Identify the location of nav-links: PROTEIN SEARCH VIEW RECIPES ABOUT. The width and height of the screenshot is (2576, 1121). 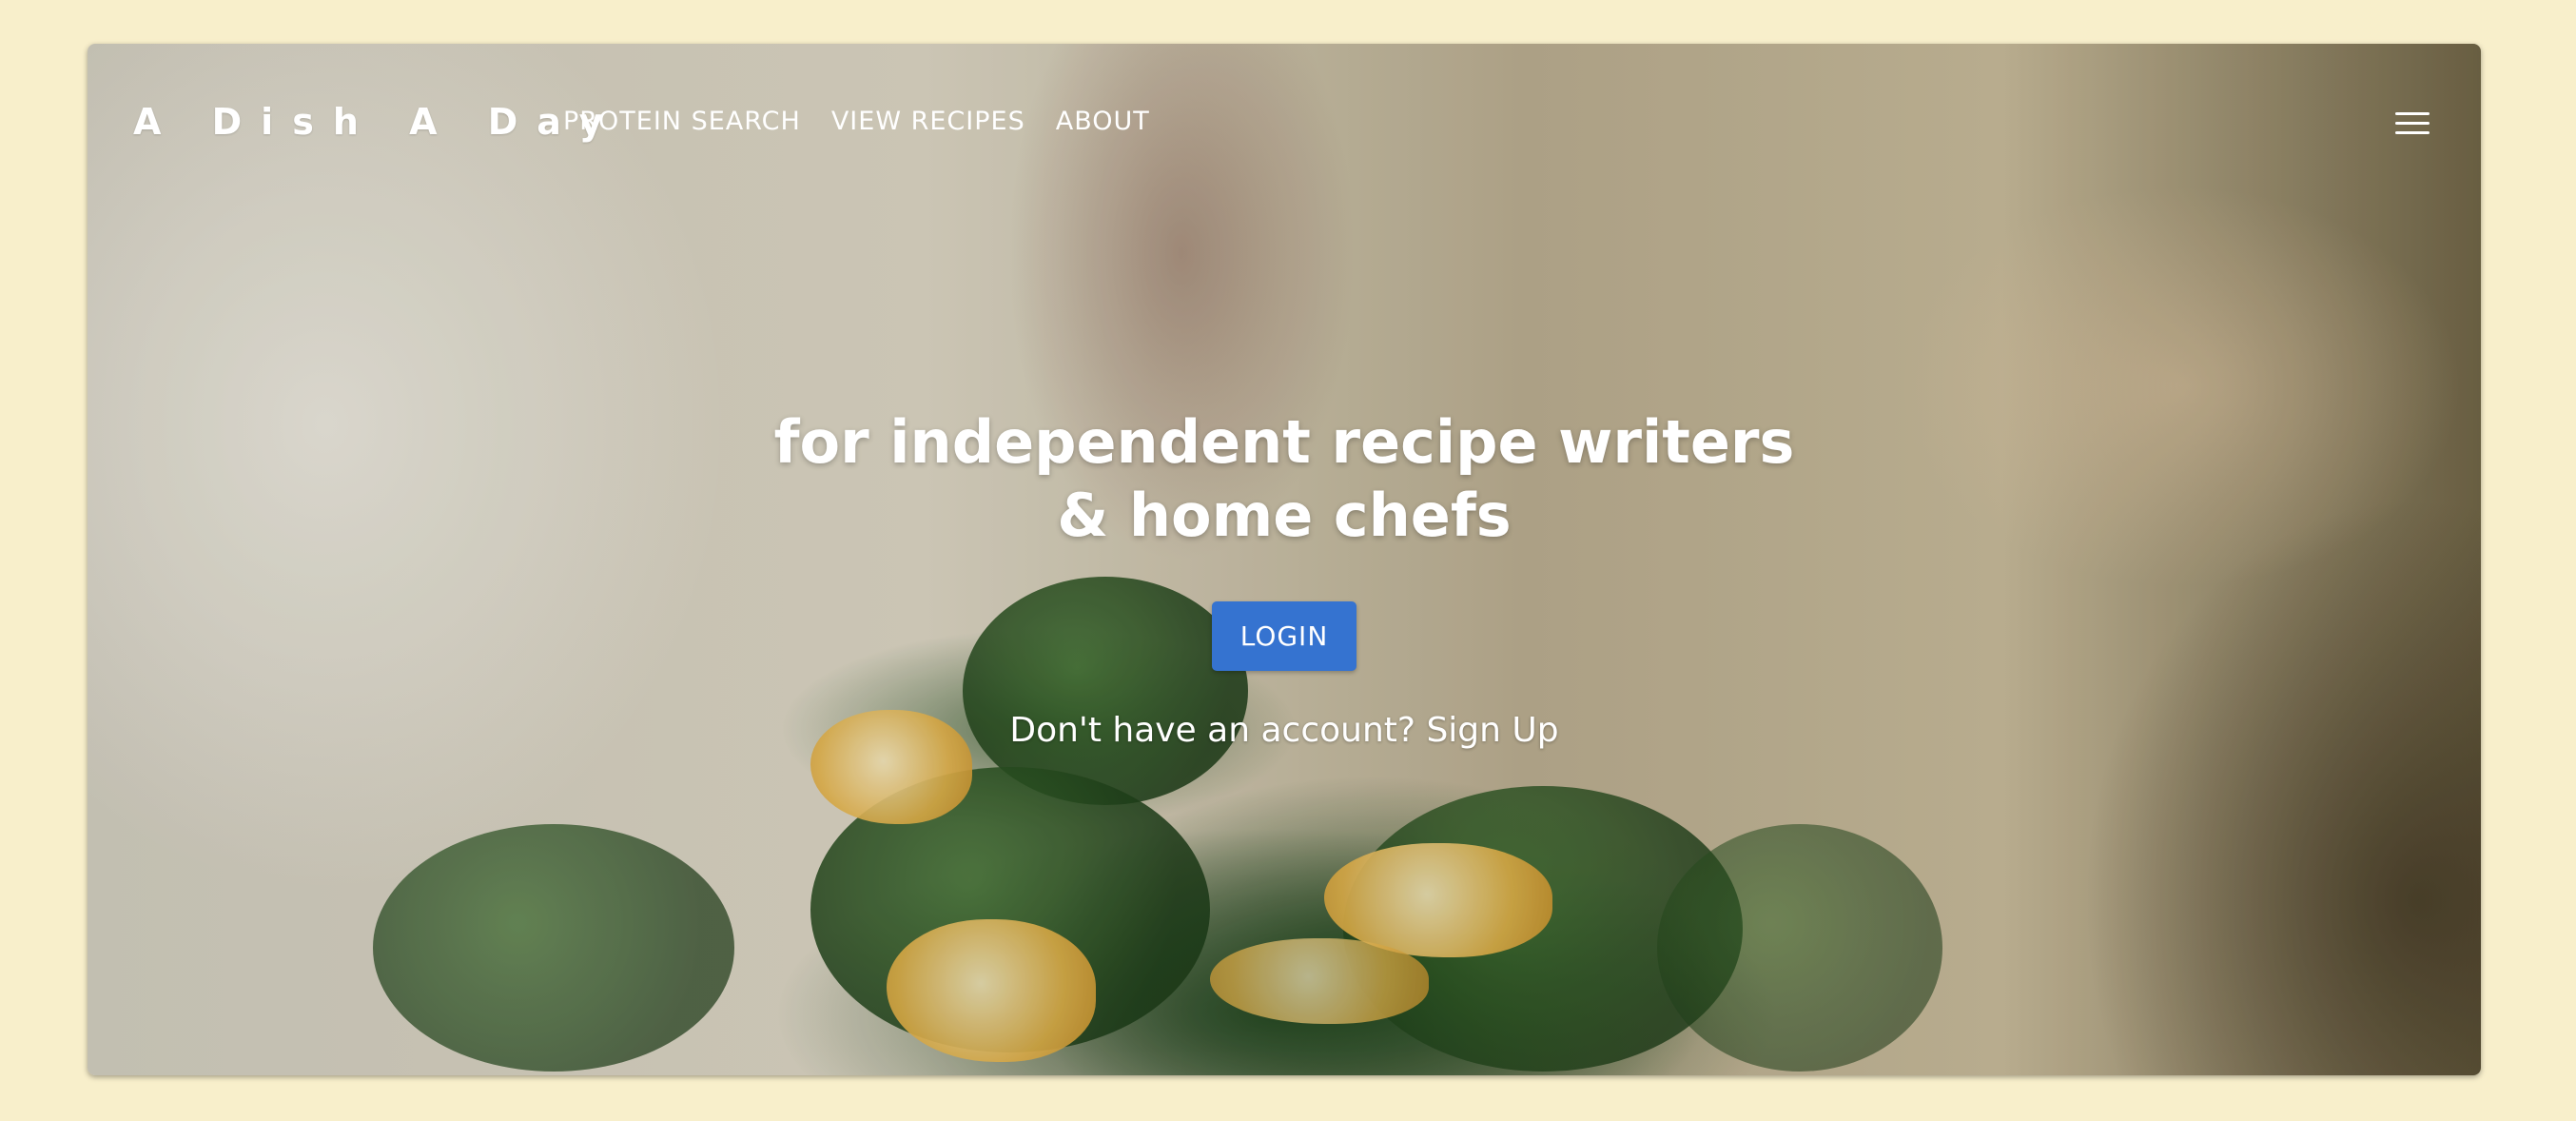
(857, 122).